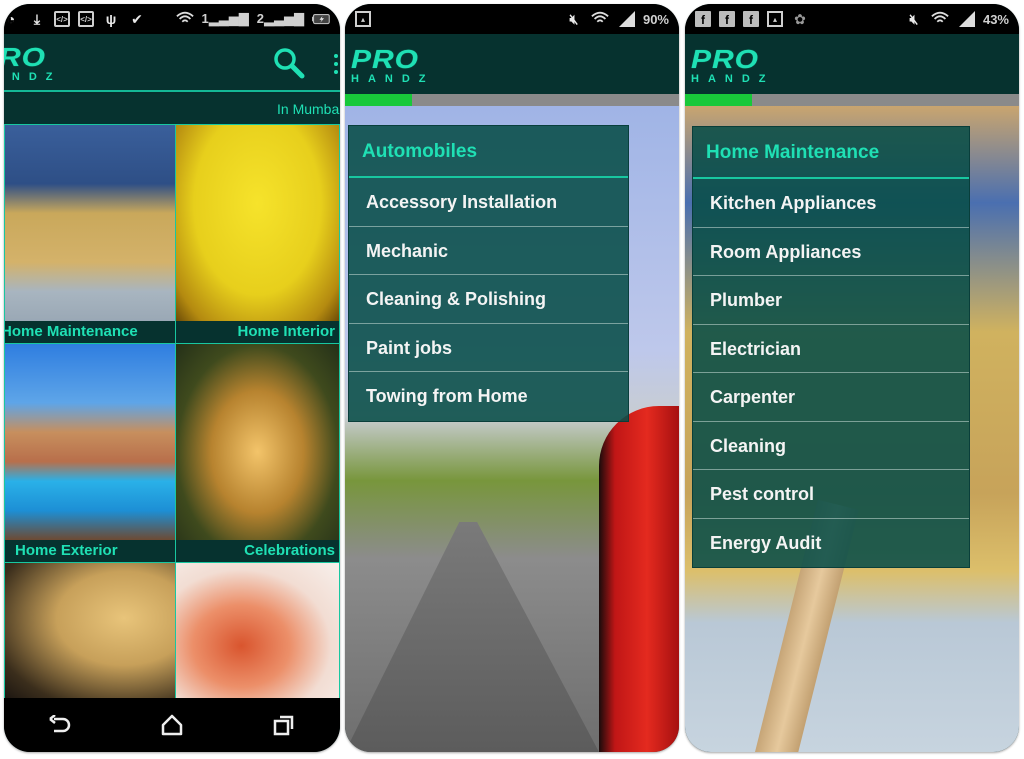  I want to click on location-bar: In Mumbai, so click(172, 109).